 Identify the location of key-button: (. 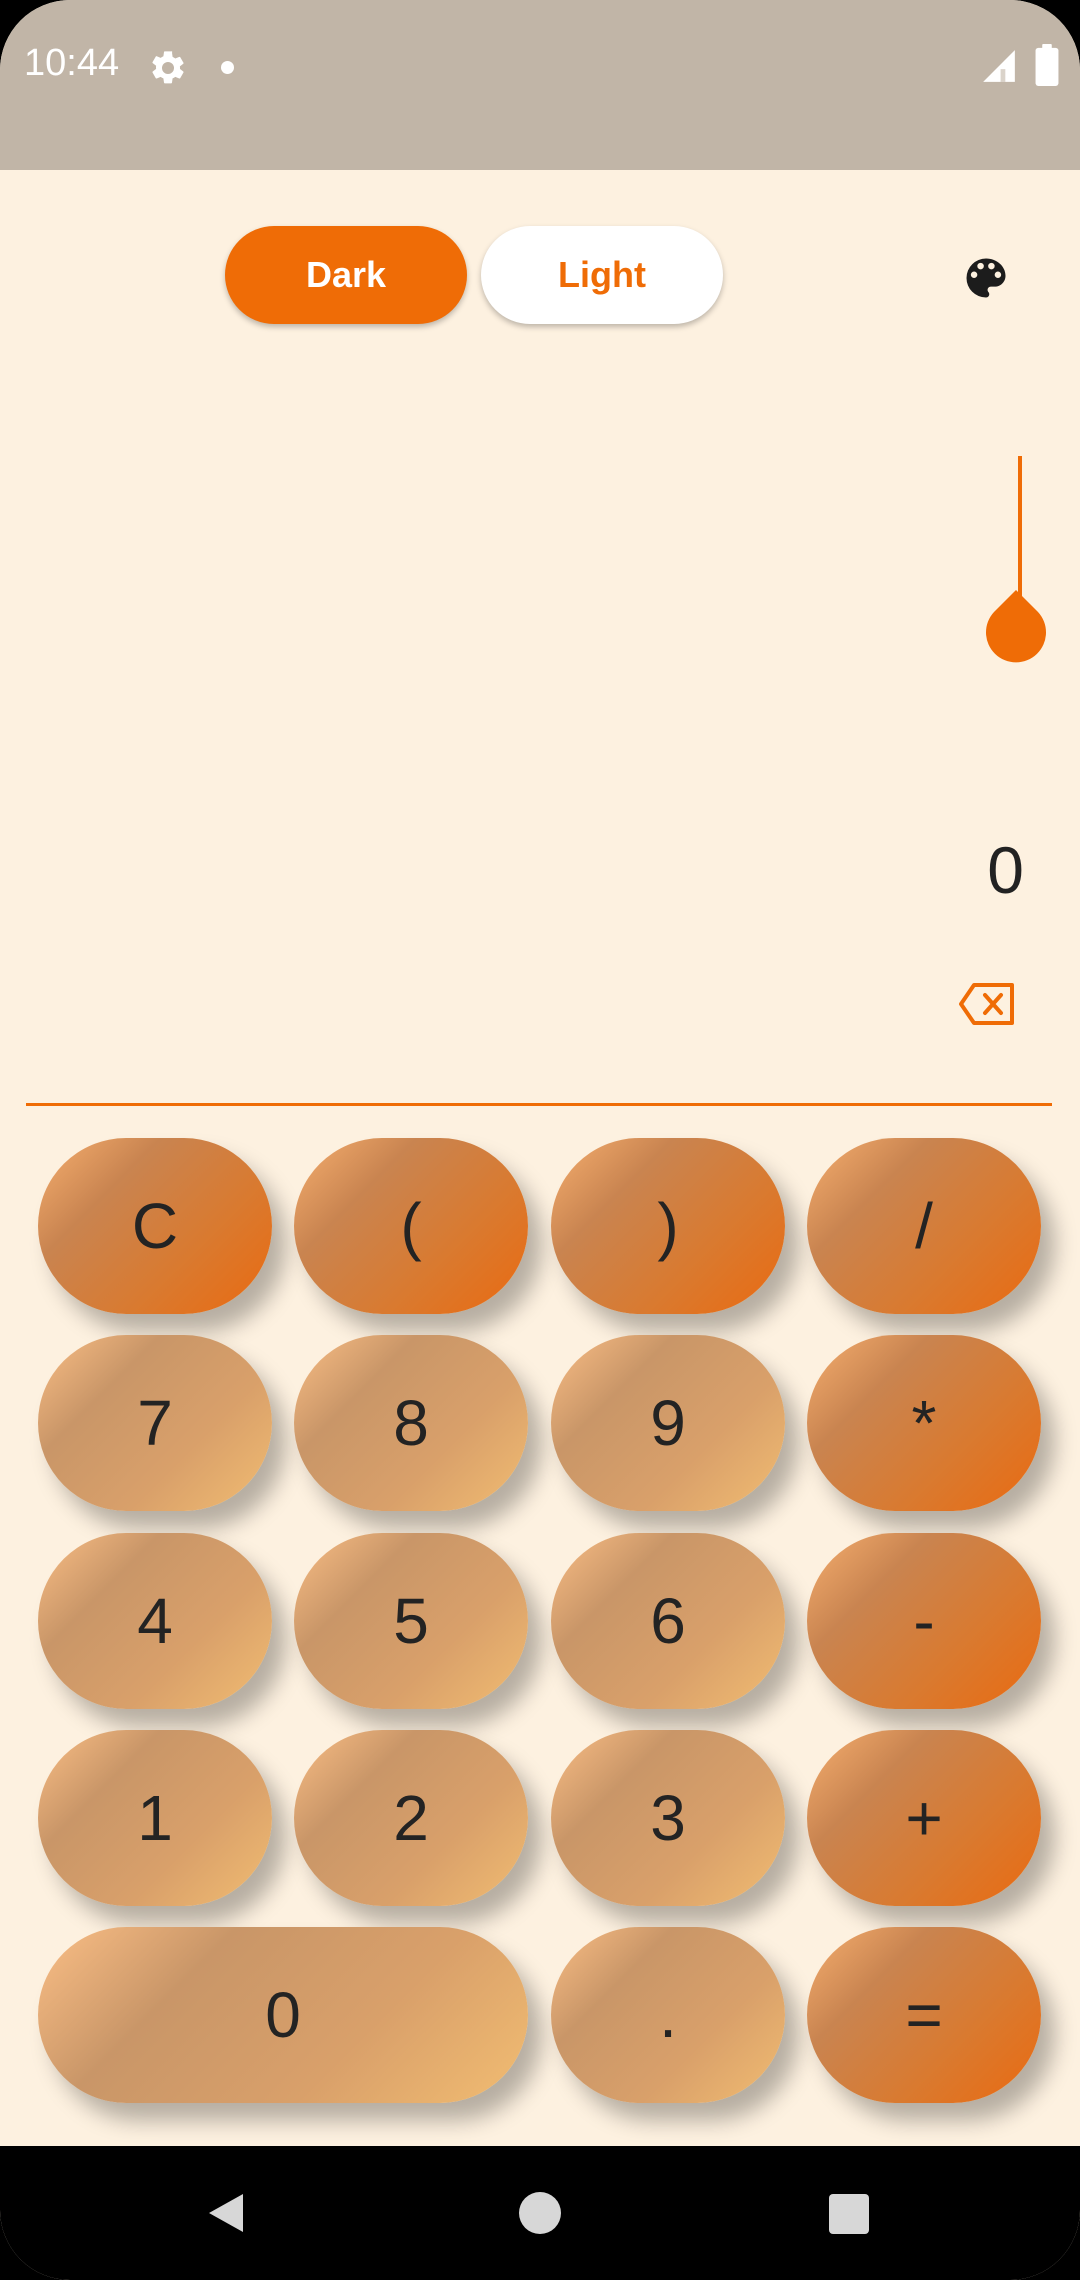
(411, 1226).